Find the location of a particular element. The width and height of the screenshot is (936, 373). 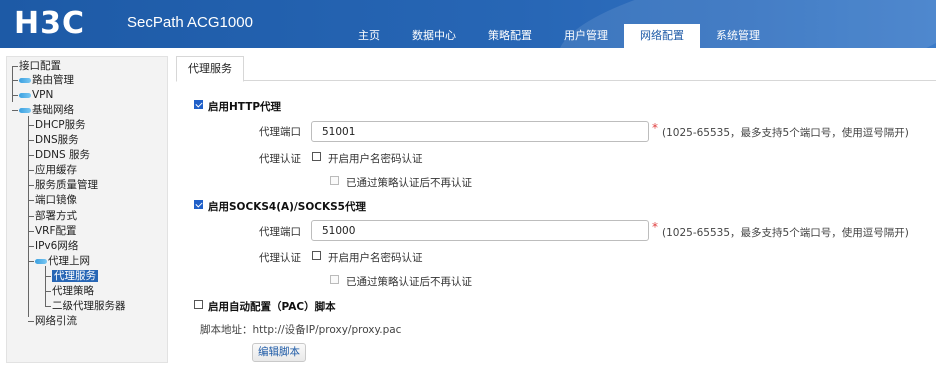

sidebar-item-vpn: VPN is located at coordinates (32, 95).